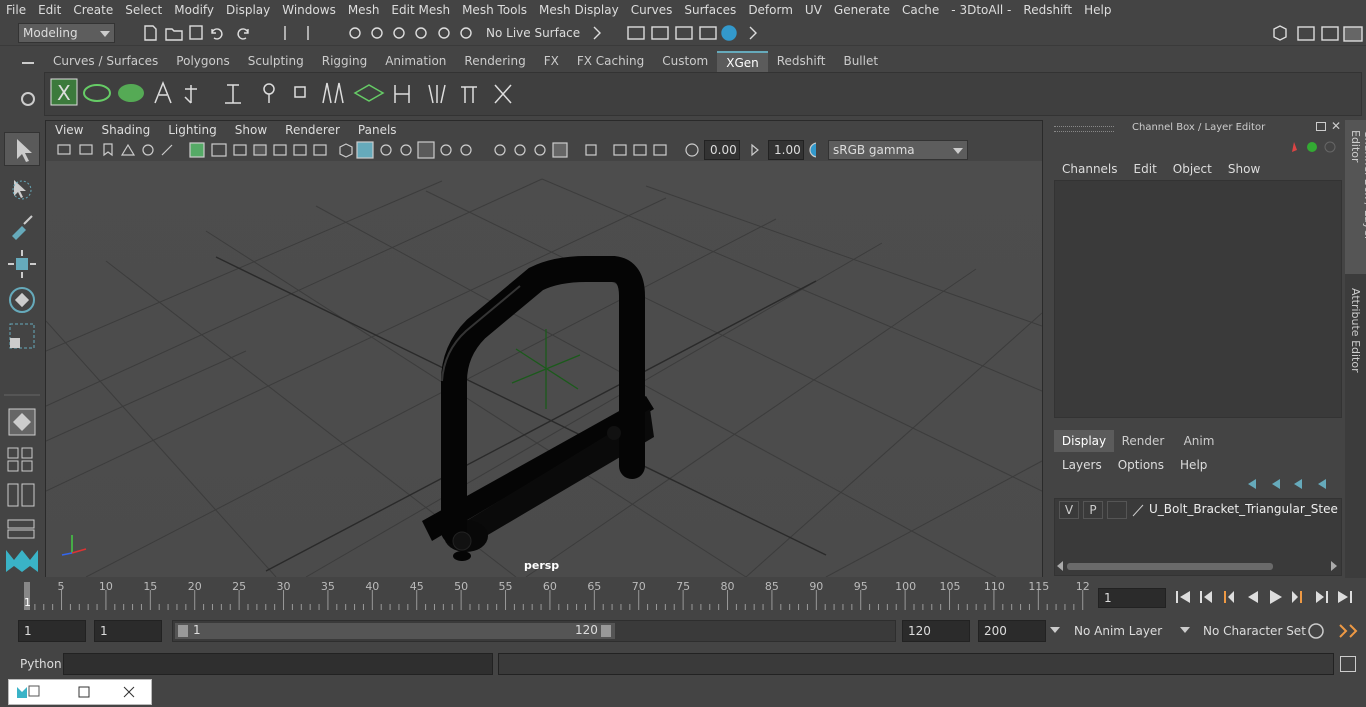 The height and width of the screenshot is (707, 1366). I want to click on menu-file: File, so click(16, 10).